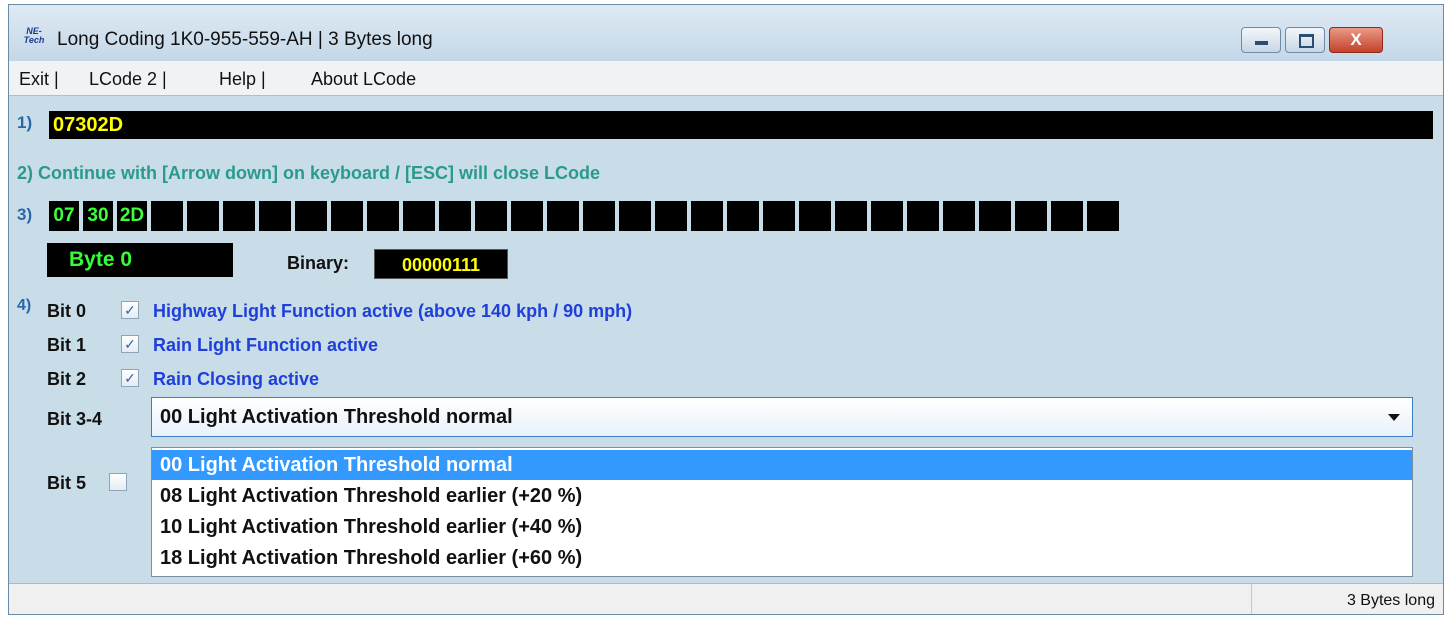  I want to click on close-button: X, so click(1356, 40).